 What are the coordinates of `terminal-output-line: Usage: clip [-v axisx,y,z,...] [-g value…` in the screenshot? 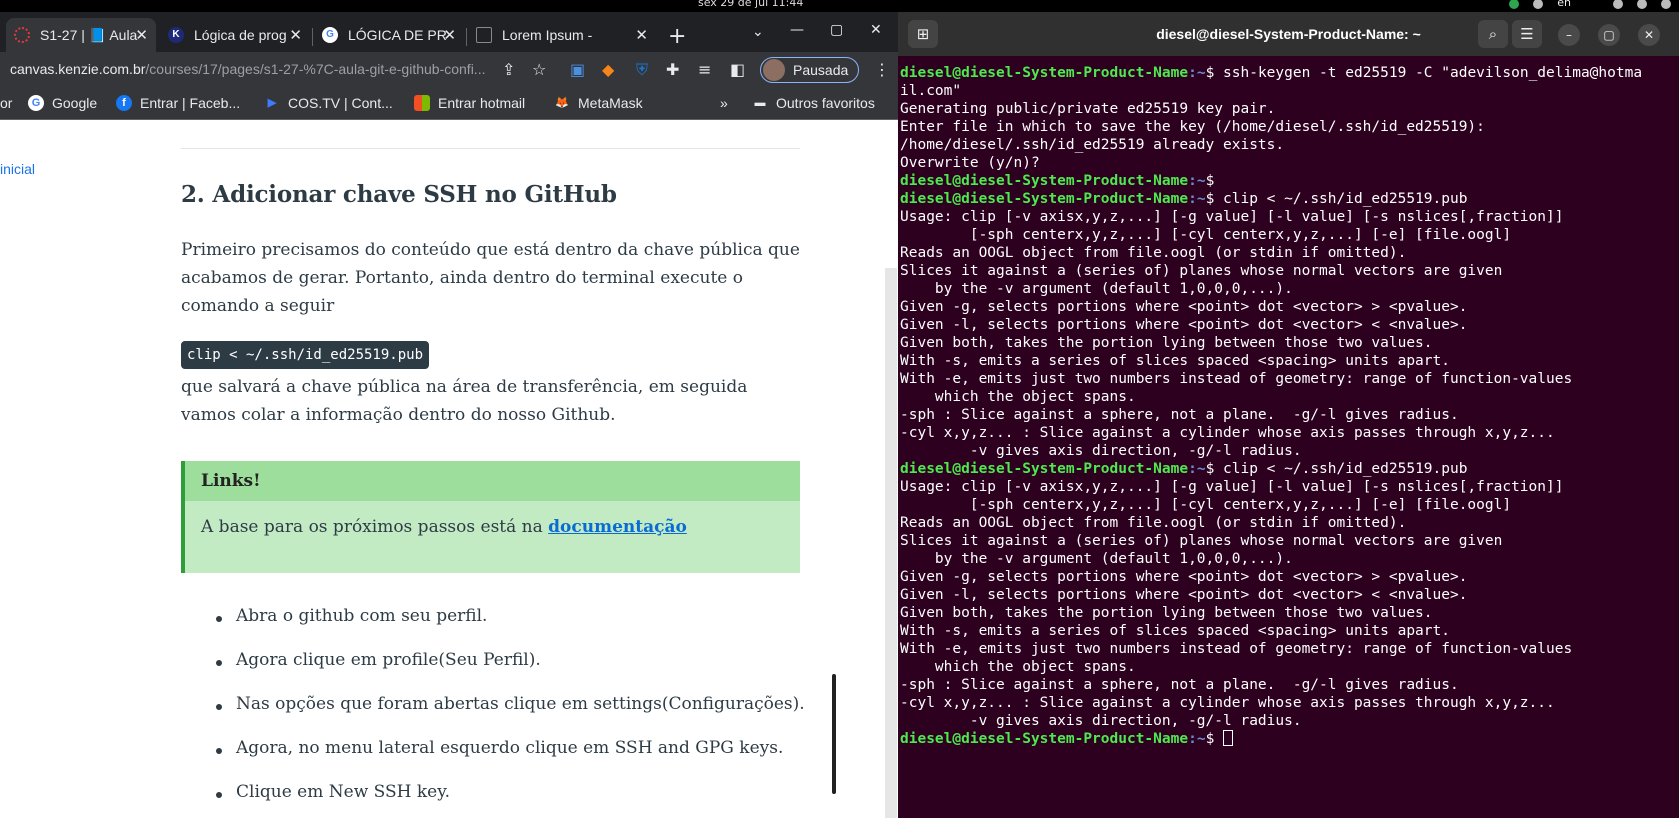 It's located at (1289, 487).